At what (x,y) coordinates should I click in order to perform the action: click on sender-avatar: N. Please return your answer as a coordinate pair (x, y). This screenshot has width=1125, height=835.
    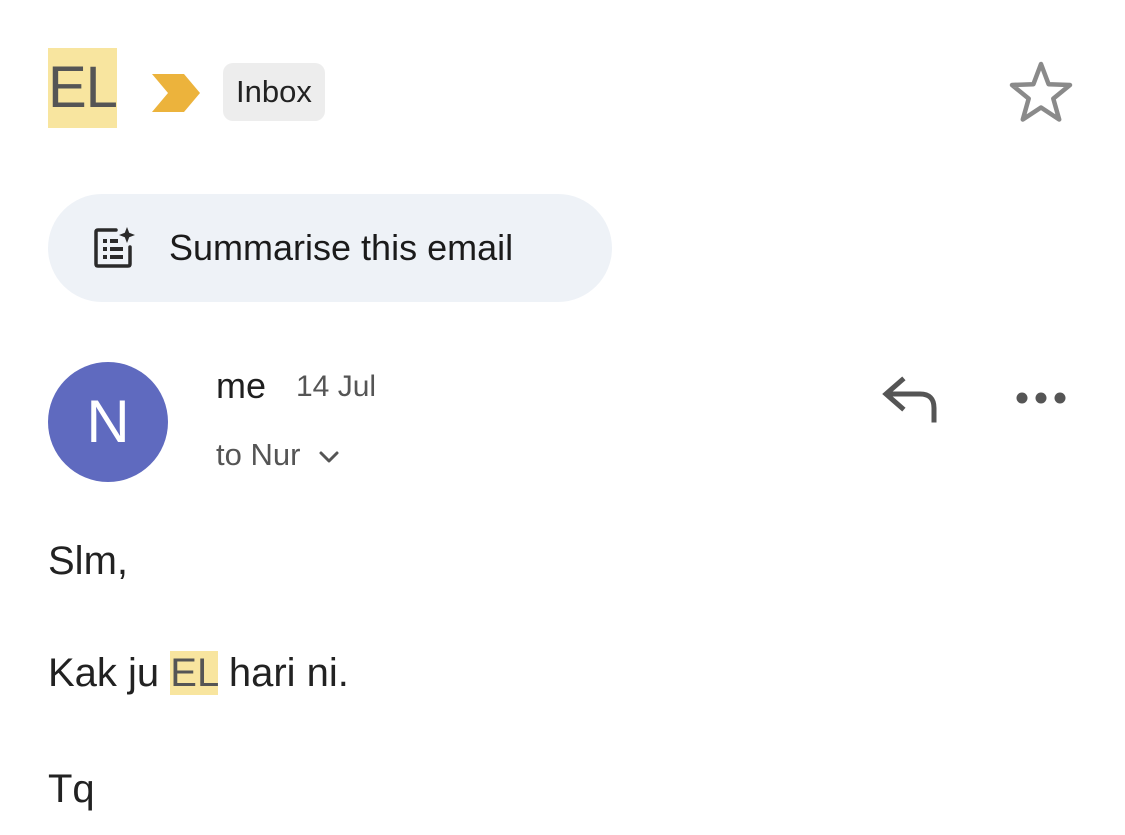
    Looking at the image, I should click on (108, 422).